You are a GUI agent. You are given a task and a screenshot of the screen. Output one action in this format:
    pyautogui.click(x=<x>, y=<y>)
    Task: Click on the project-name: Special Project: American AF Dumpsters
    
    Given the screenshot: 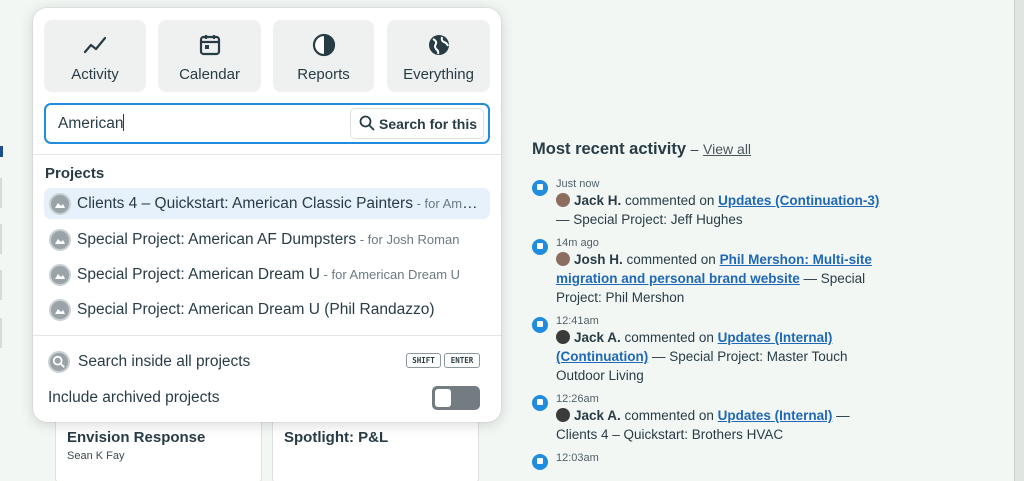 What is the action you would take?
    pyautogui.click(x=217, y=239)
    